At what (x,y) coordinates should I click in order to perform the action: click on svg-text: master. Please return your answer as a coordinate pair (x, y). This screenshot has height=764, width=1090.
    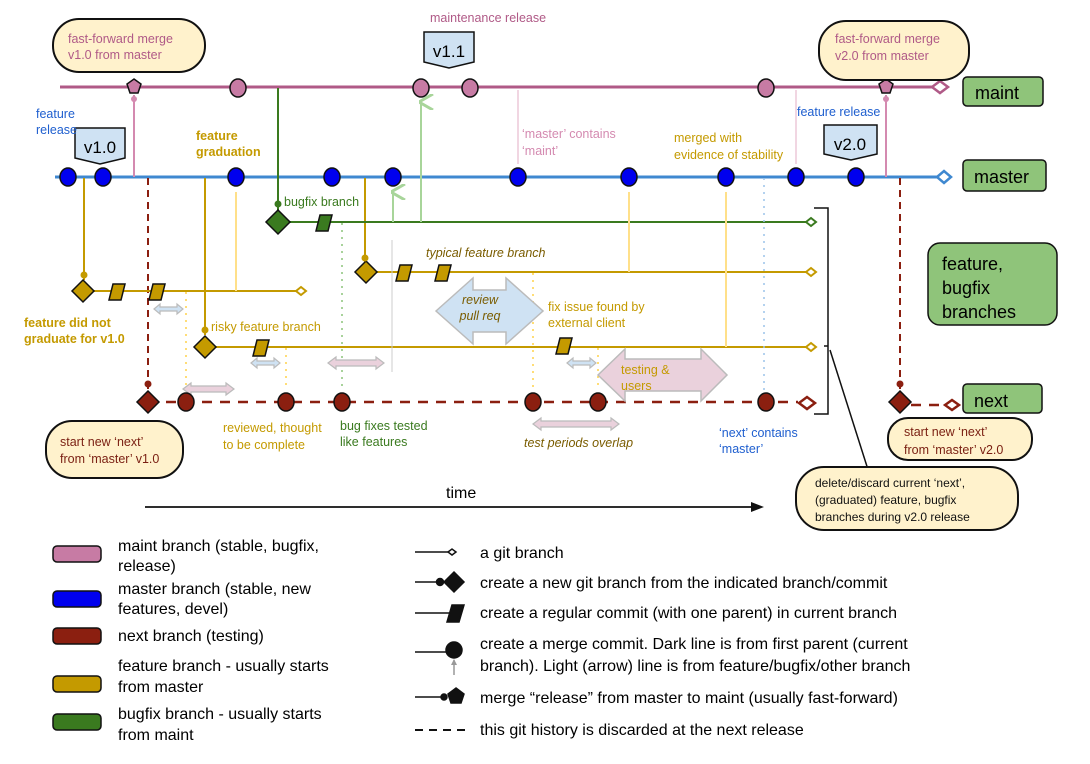
    Looking at the image, I should click on (1001, 177).